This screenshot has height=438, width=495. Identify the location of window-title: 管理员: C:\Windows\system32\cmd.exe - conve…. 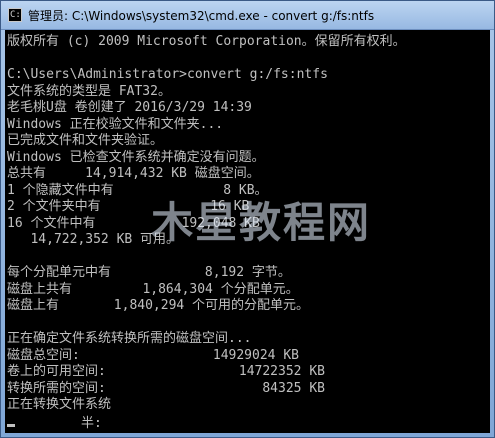
(201, 15).